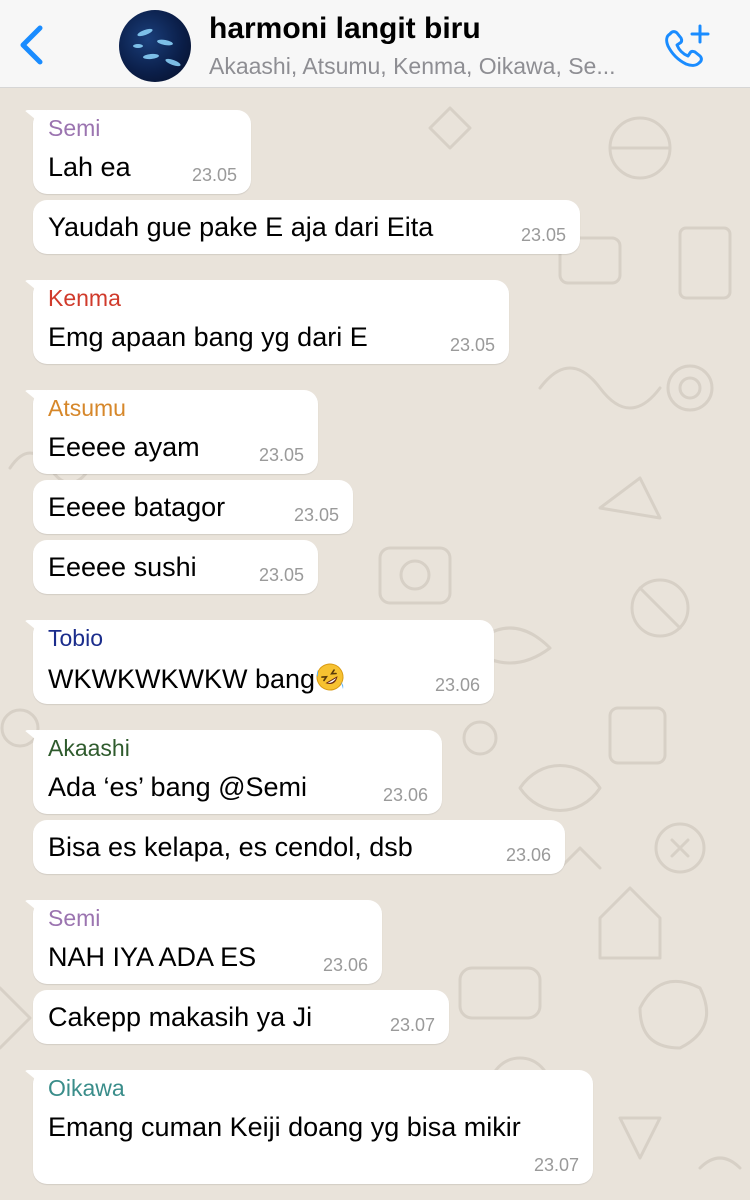 Image resolution: width=750 pixels, height=1200 pixels. Describe the element at coordinates (32, 45) in the screenshot. I see `back-chevron-icon` at that location.